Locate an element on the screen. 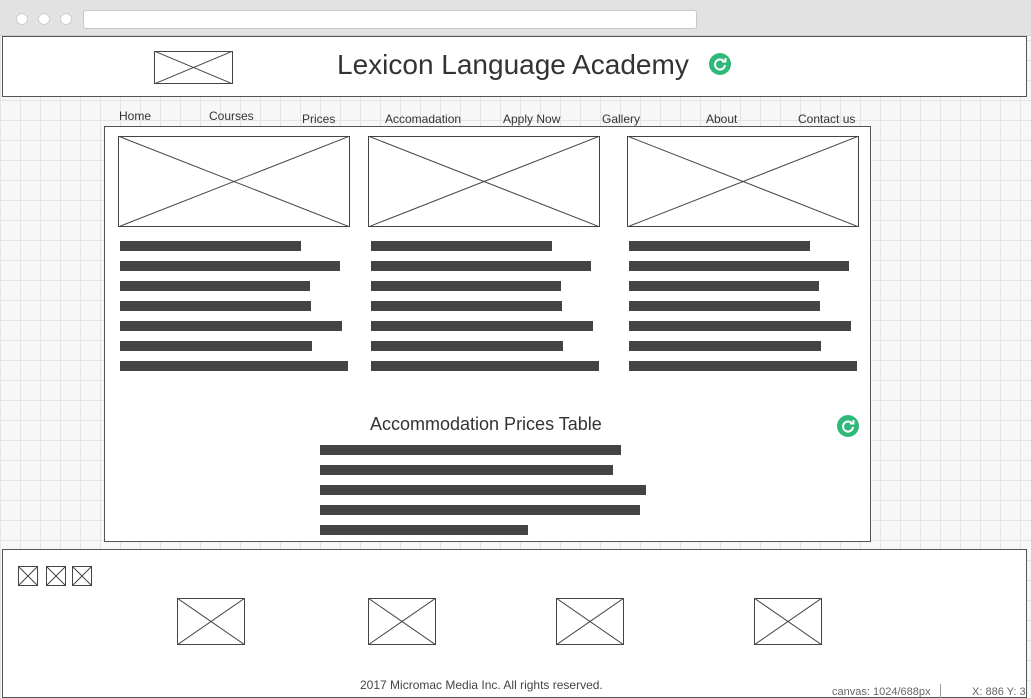  nav-item-gallery: Gallery is located at coordinates (621, 119).